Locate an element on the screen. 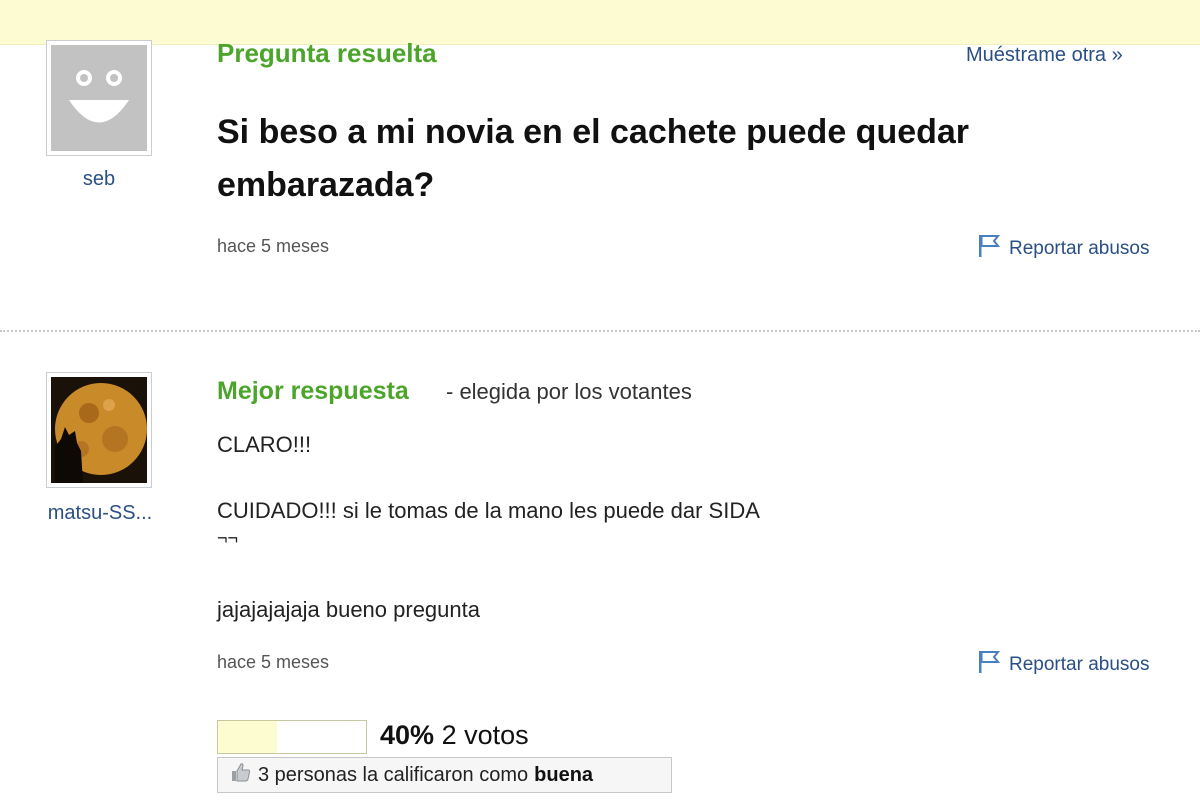 This screenshot has height=801, width=1200. answer-report-link: Reportar abusos is located at coordinates (1063, 665).